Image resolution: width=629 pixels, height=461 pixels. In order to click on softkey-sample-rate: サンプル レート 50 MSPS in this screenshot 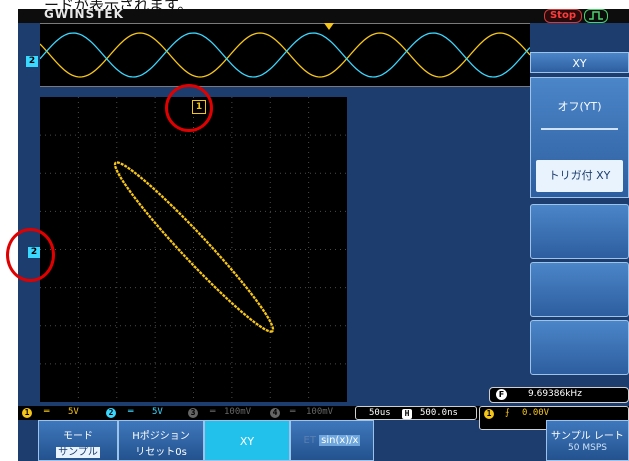, I will do `click(587, 440)`.